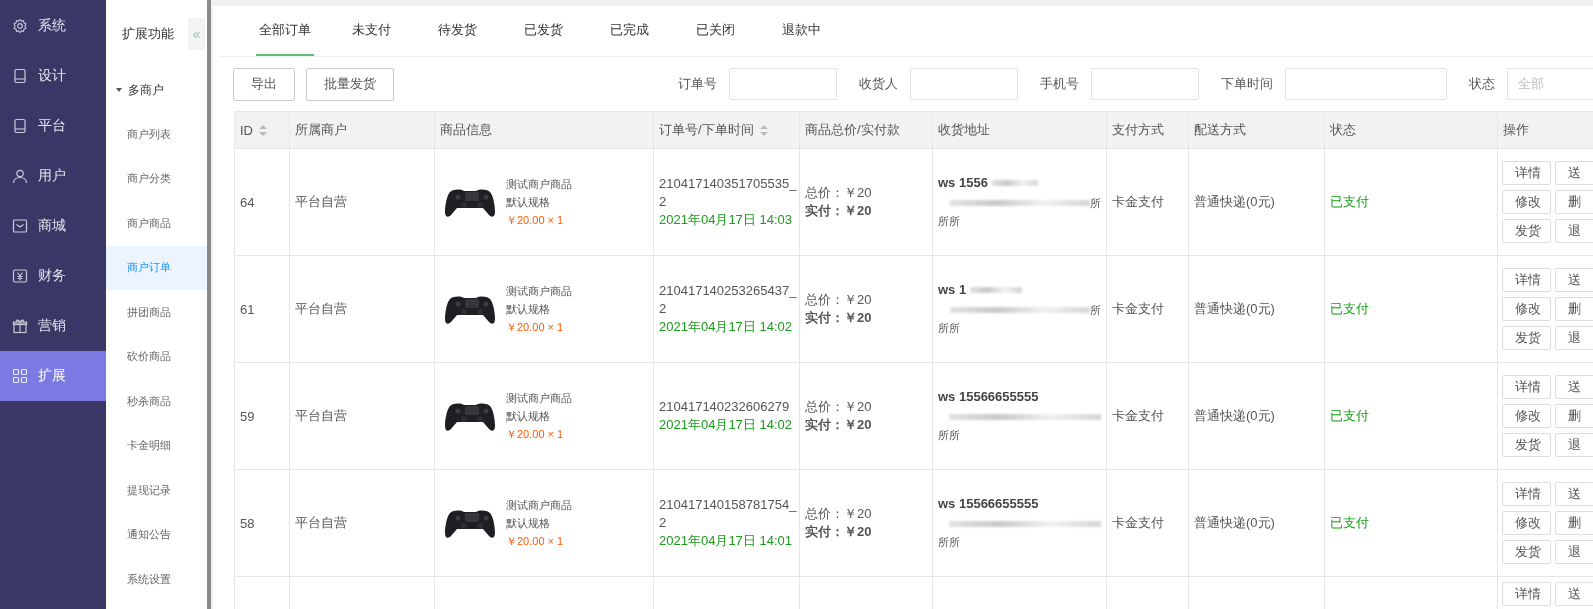 The height and width of the screenshot is (609, 1593). I want to click on product-spec: 默认规格, so click(528, 309).